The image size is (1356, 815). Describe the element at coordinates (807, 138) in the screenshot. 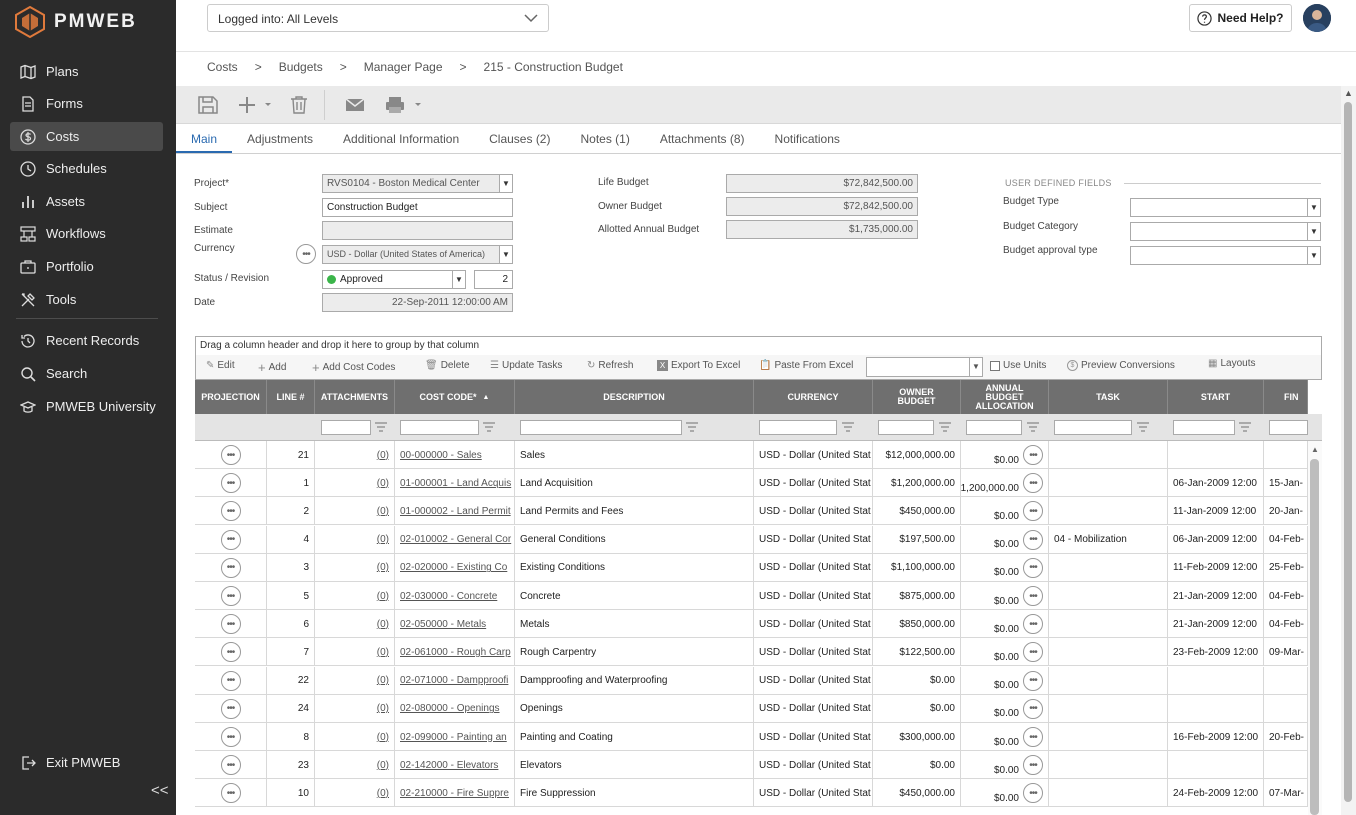

I see `tab-notifications: Notifications` at that location.